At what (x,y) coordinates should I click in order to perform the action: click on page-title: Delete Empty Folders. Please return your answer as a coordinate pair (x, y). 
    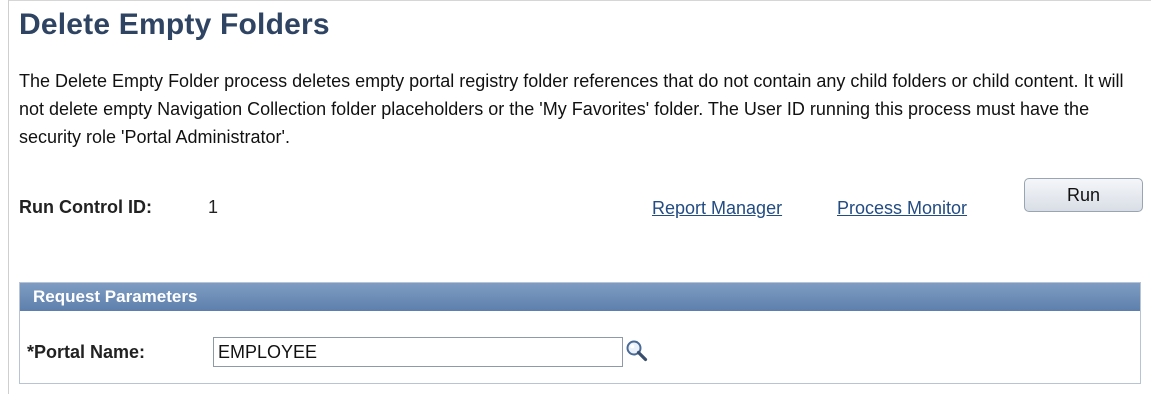
    Looking at the image, I should click on (174, 24).